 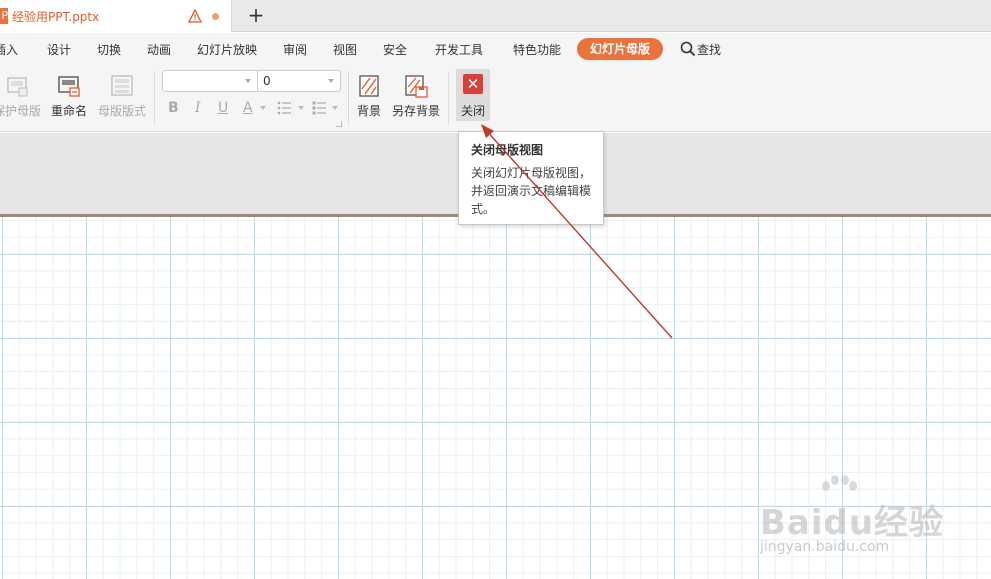 I want to click on font-size-dropdown-arrow-icon, so click(x=331, y=81).